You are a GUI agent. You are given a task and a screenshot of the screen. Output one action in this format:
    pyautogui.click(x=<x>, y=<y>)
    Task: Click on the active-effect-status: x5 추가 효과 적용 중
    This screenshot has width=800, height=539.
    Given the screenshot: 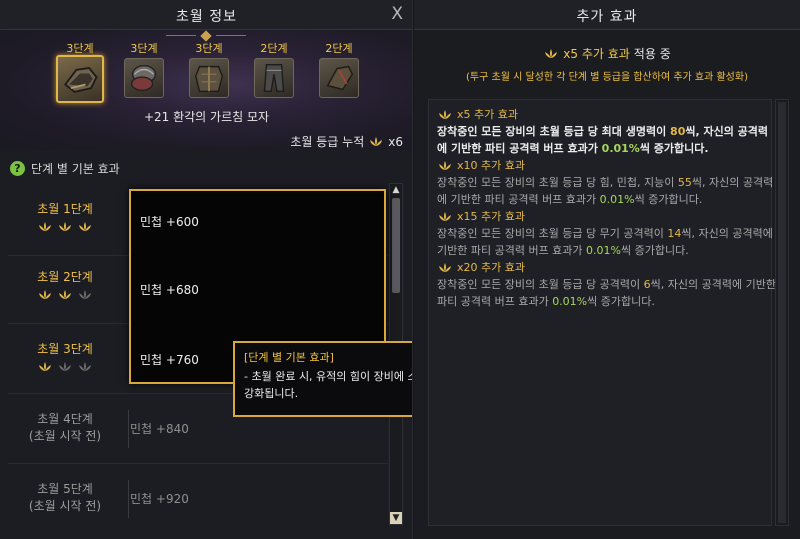 What is the action you would take?
    pyautogui.click(x=607, y=53)
    